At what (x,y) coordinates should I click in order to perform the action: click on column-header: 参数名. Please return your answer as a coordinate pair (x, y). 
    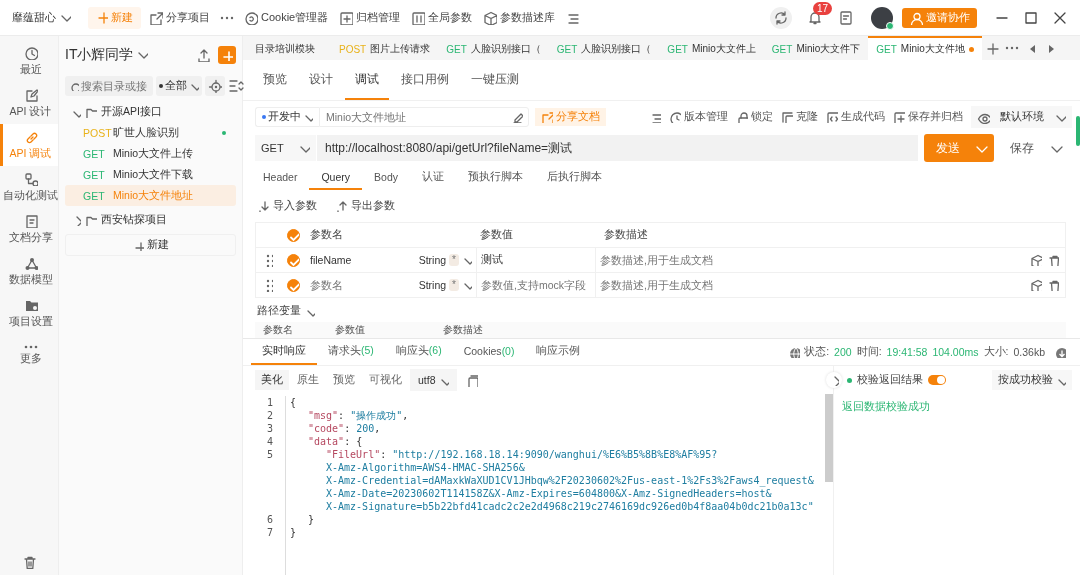
    Looking at the image, I should click on (326, 235).